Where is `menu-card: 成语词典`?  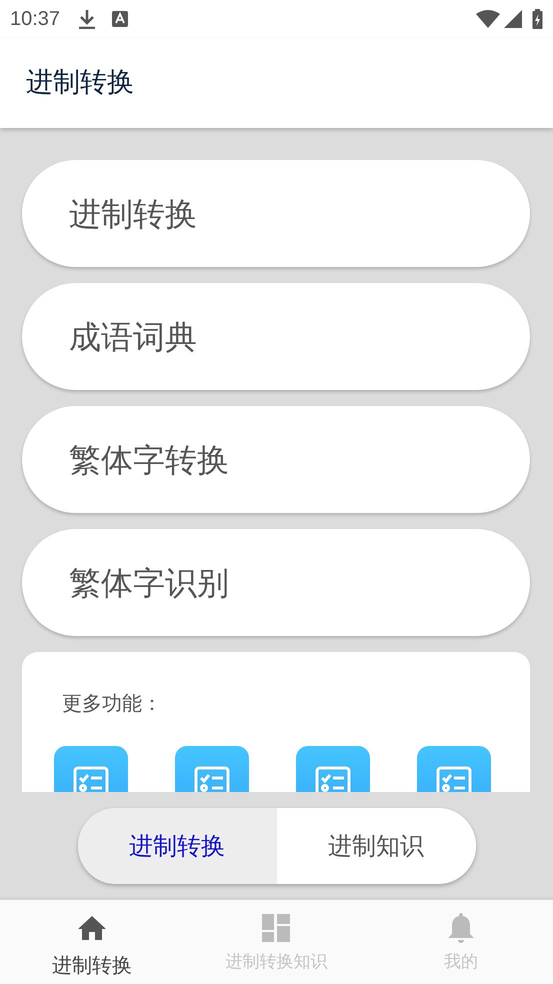 menu-card: 成语词典 is located at coordinates (276, 336).